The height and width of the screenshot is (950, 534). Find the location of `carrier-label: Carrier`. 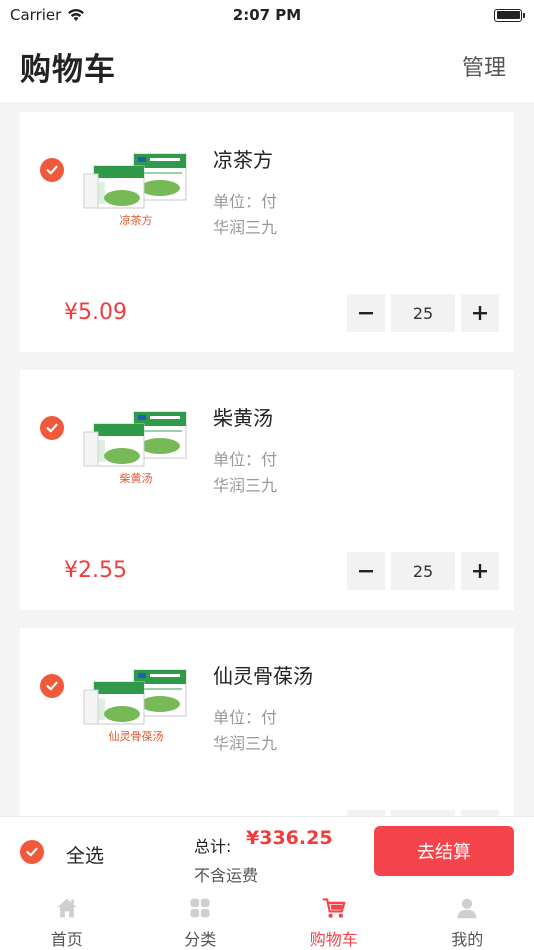

carrier-label: Carrier is located at coordinates (36, 15).